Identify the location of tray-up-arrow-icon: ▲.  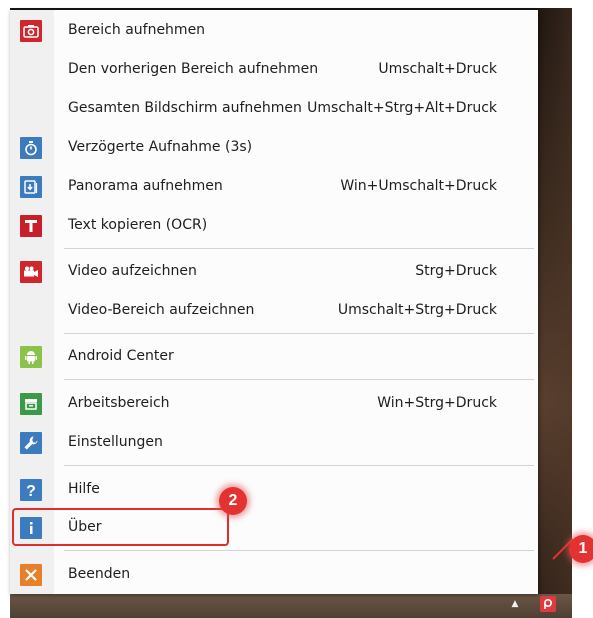
(515, 604).